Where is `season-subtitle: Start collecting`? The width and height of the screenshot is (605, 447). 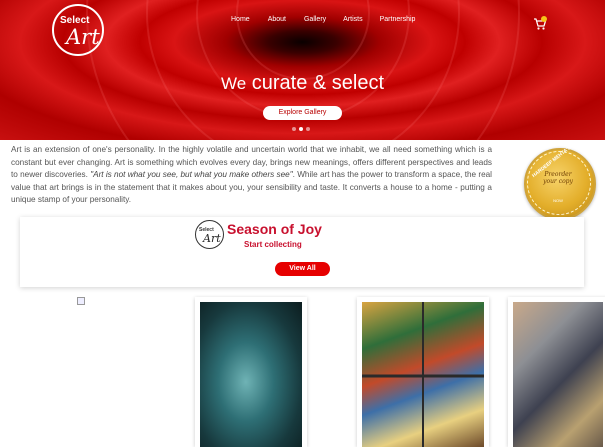
season-subtitle: Start collecting is located at coordinates (273, 244).